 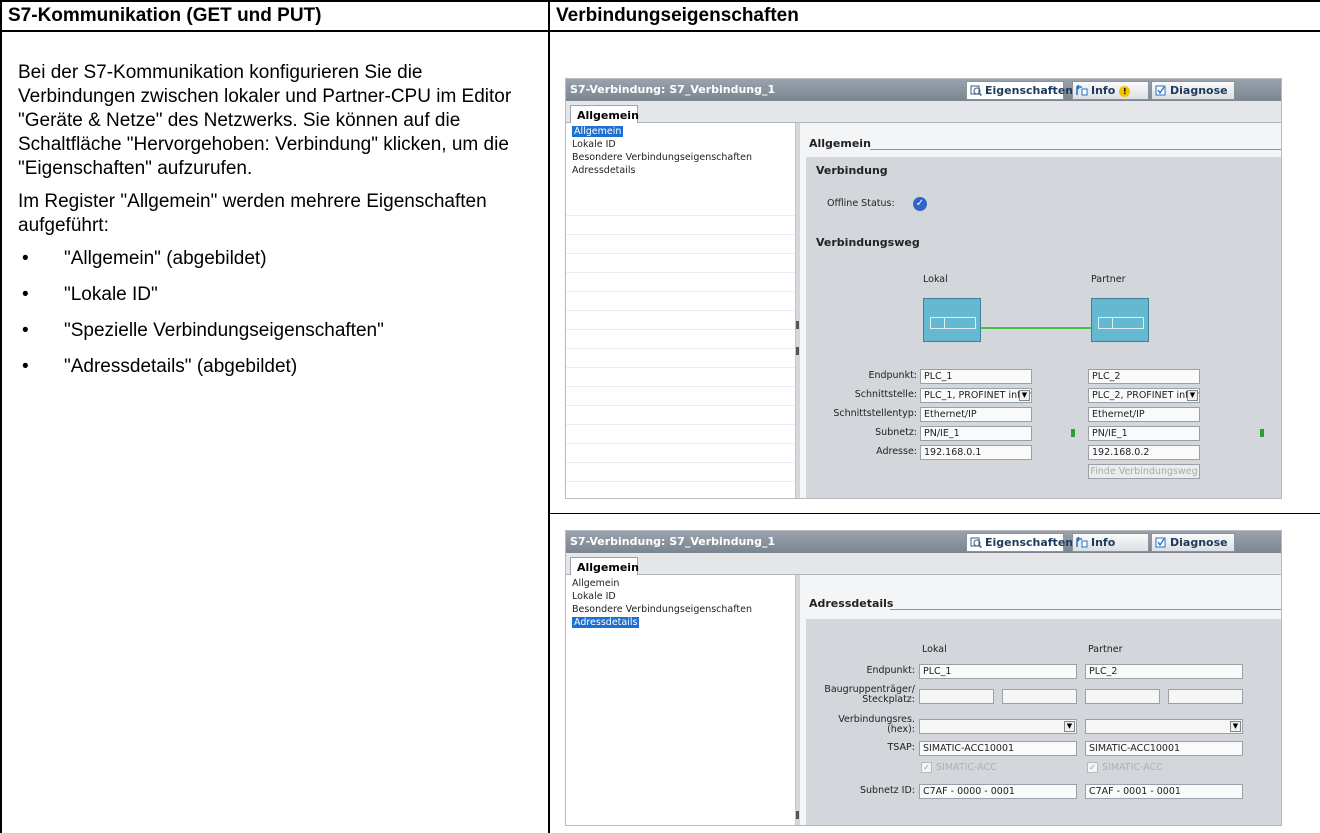 What do you see at coordinates (1110, 542) in the screenshot?
I see `tab-info: Info` at bounding box center [1110, 542].